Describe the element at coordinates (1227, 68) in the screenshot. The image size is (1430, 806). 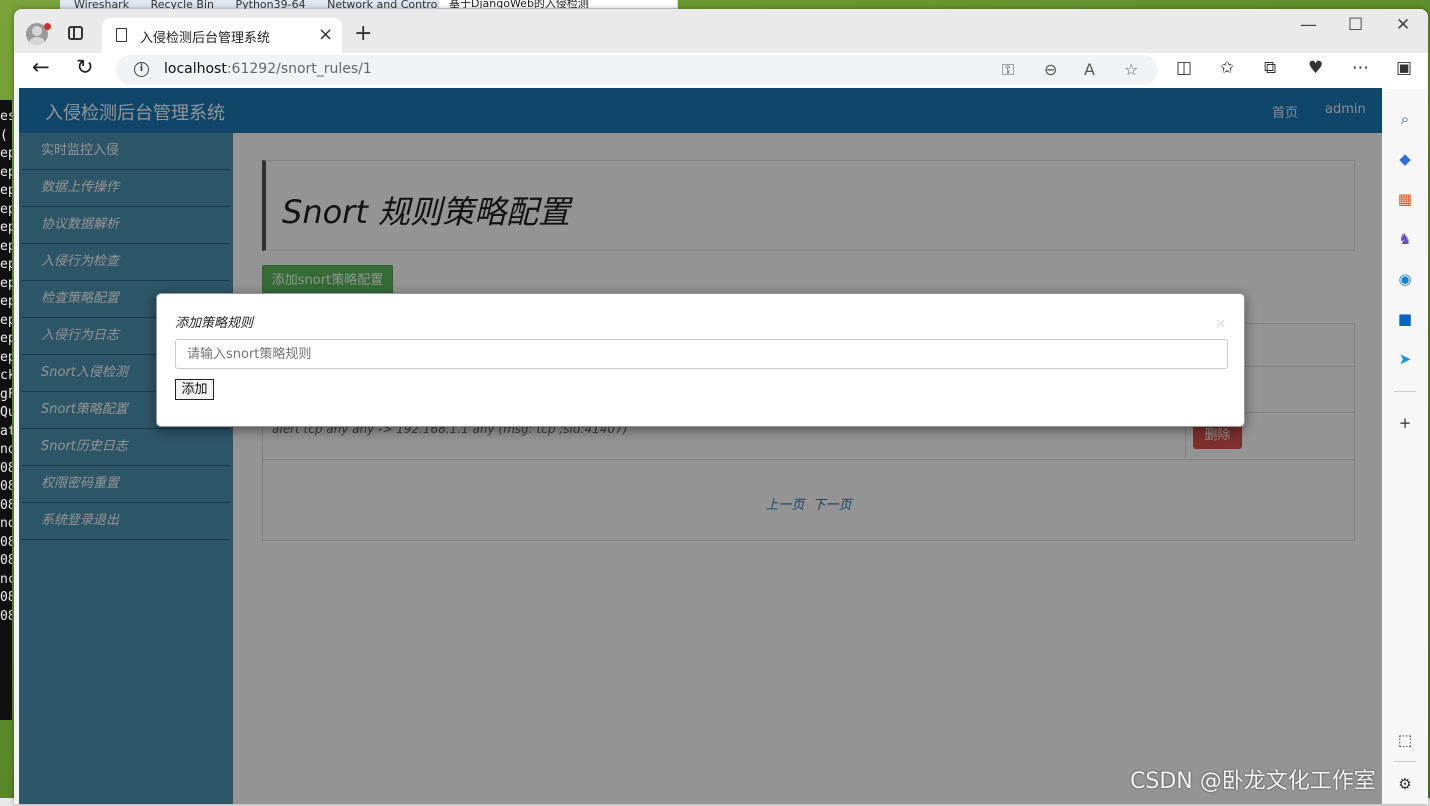
I see `favorites-icon: ✩` at that location.